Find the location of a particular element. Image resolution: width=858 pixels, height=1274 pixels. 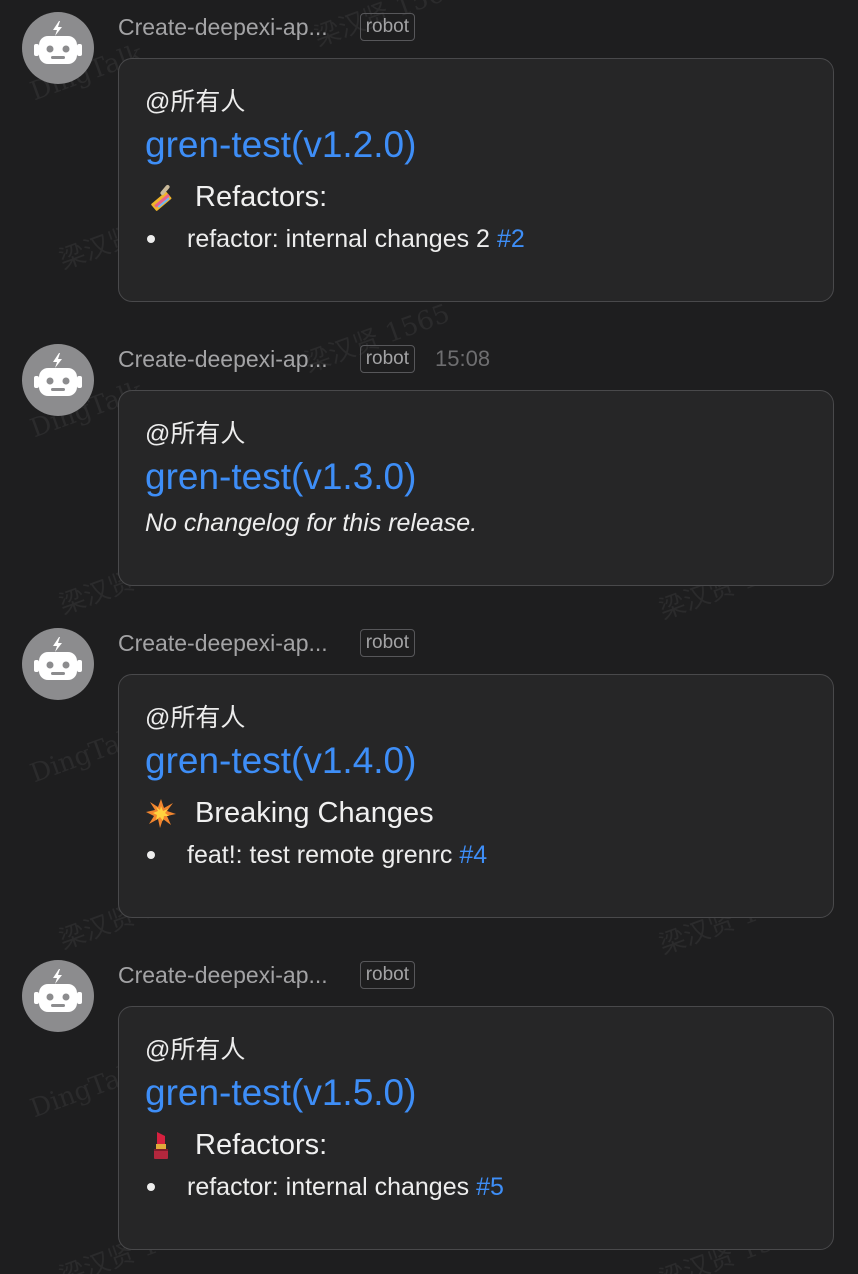

section-heading: Breaking Changes is located at coordinates (489, 813).